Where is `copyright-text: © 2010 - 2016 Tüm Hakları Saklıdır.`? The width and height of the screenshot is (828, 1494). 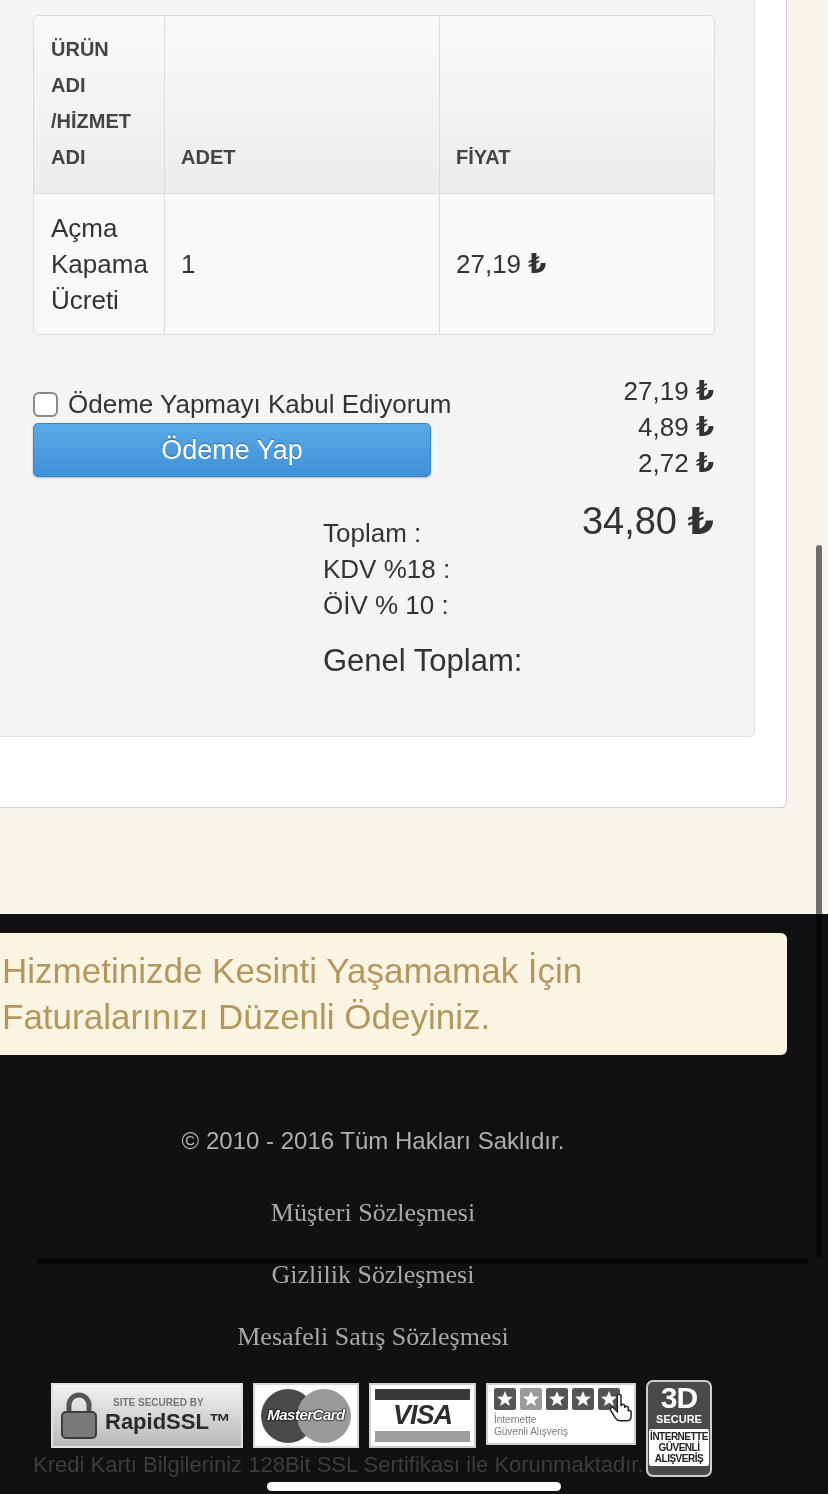
copyright-text: © 2010 - 2016 Tüm Hakları Saklıdır. is located at coordinates (373, 1141).